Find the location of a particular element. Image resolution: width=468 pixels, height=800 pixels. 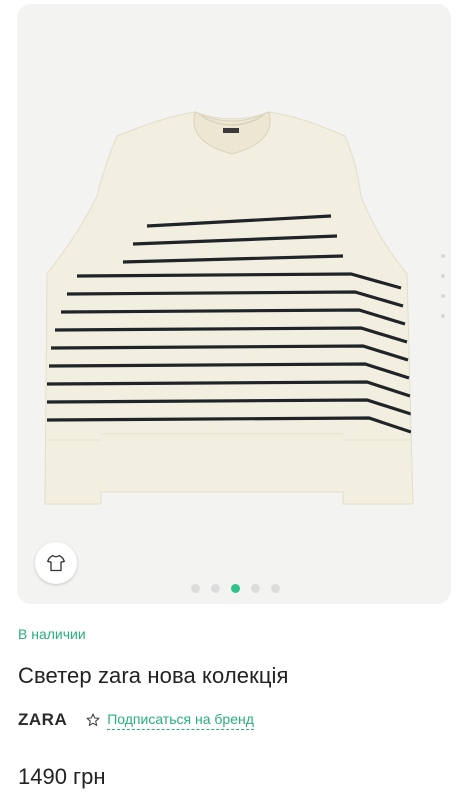

product-title: Светер zara нова колекція is located at coordinates (153, 675).